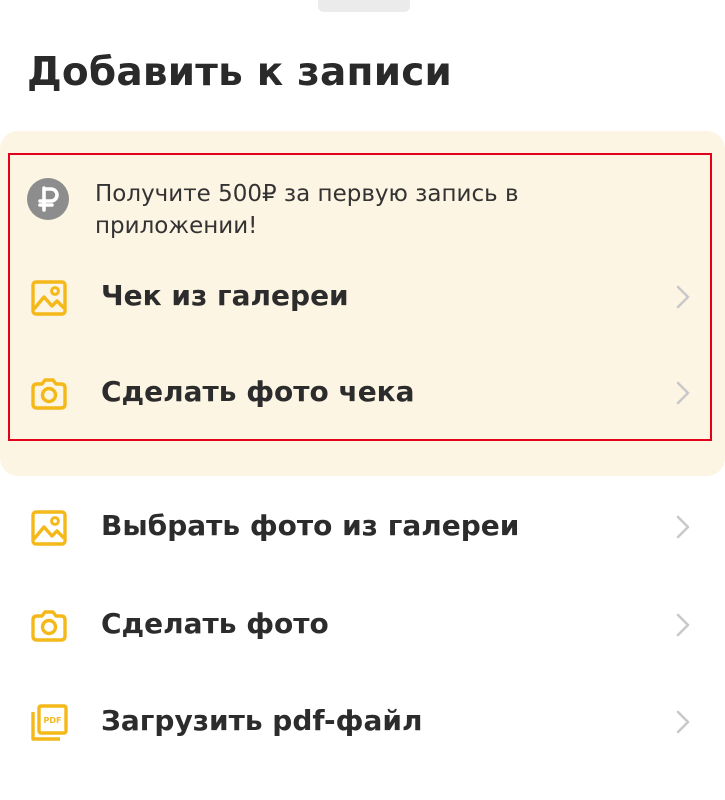 This screenshot has width=725, height=800. I want to click on choose-photo-from-gallery-row: Выбрать фото из галереи, so click(362, 527).